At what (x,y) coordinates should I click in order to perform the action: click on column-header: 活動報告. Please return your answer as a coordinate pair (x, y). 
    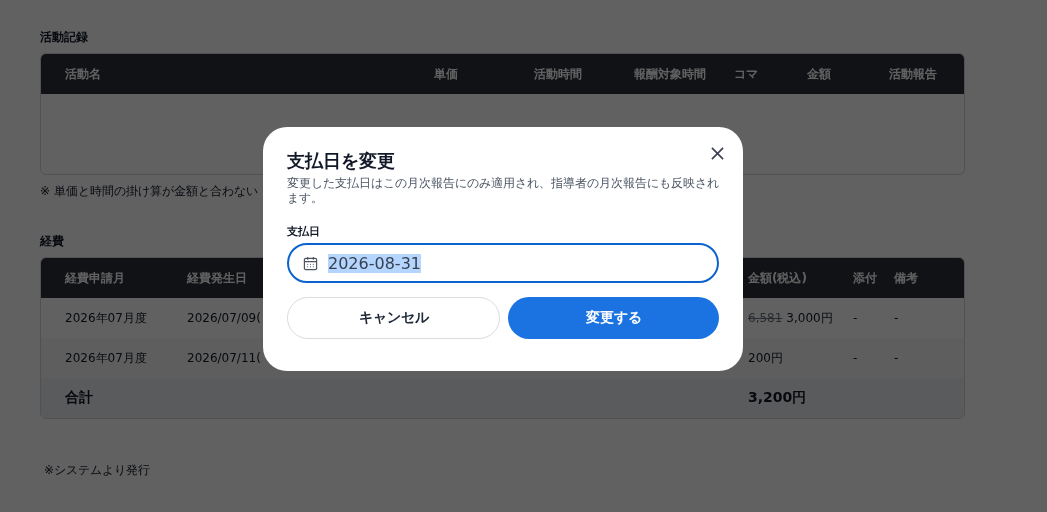
    Looking at the image, I should click on (913, 74).